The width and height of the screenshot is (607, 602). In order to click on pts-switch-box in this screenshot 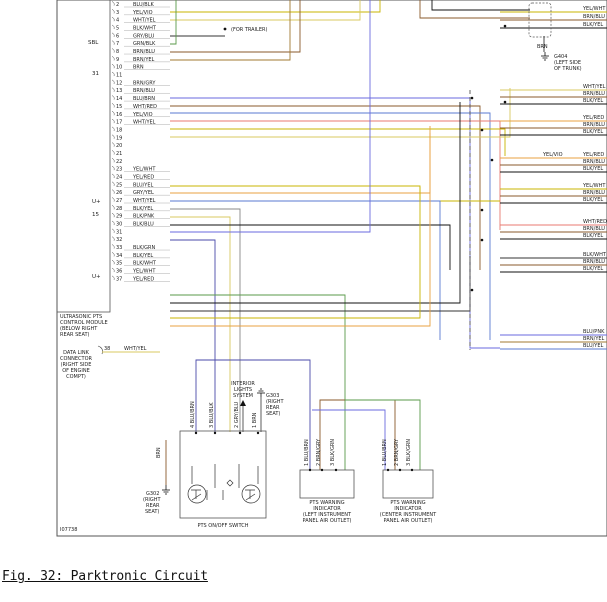, I will do `click(223, 474)`.